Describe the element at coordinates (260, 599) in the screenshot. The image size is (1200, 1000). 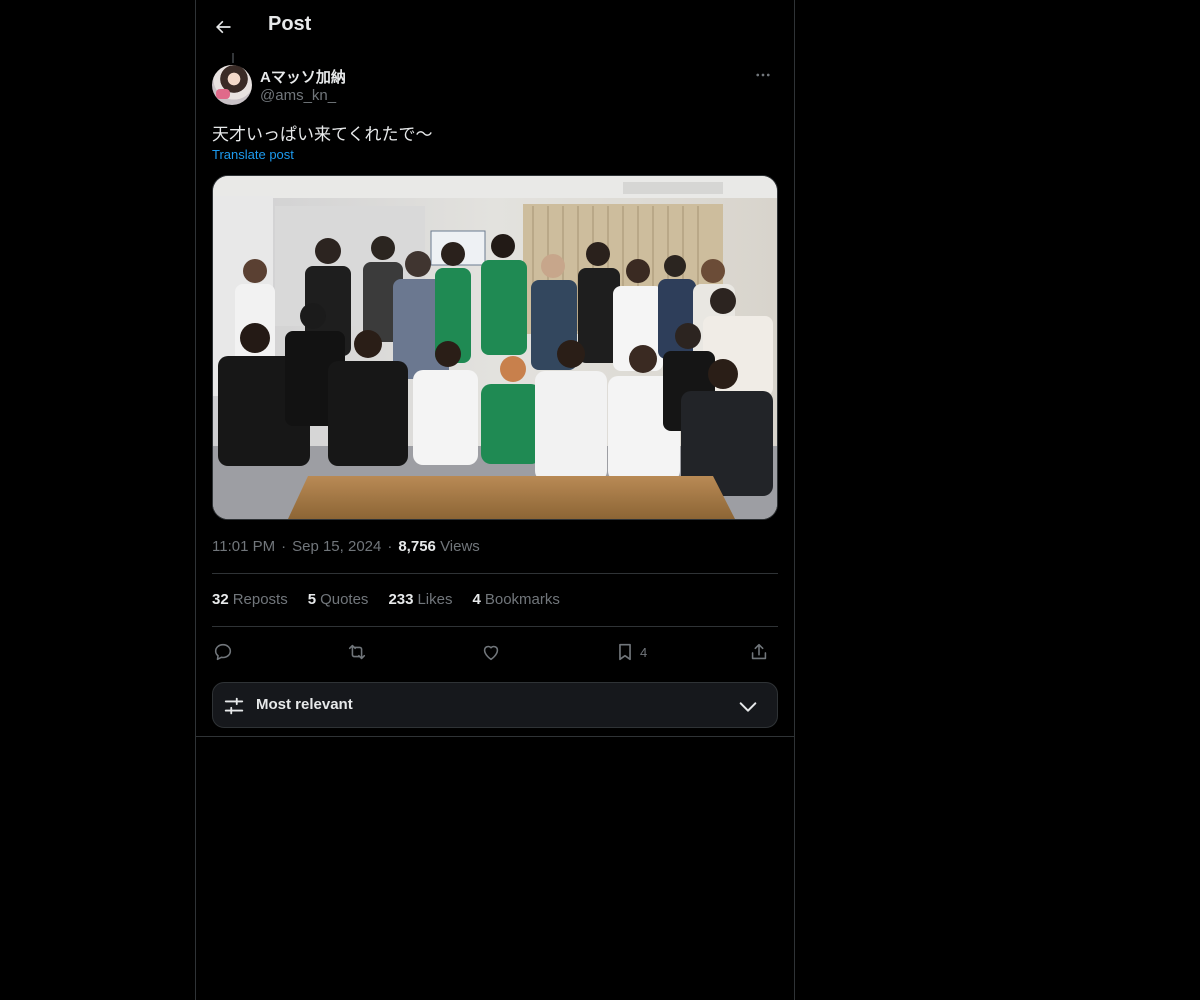
I see `reposts-label: Reposts` at that location.